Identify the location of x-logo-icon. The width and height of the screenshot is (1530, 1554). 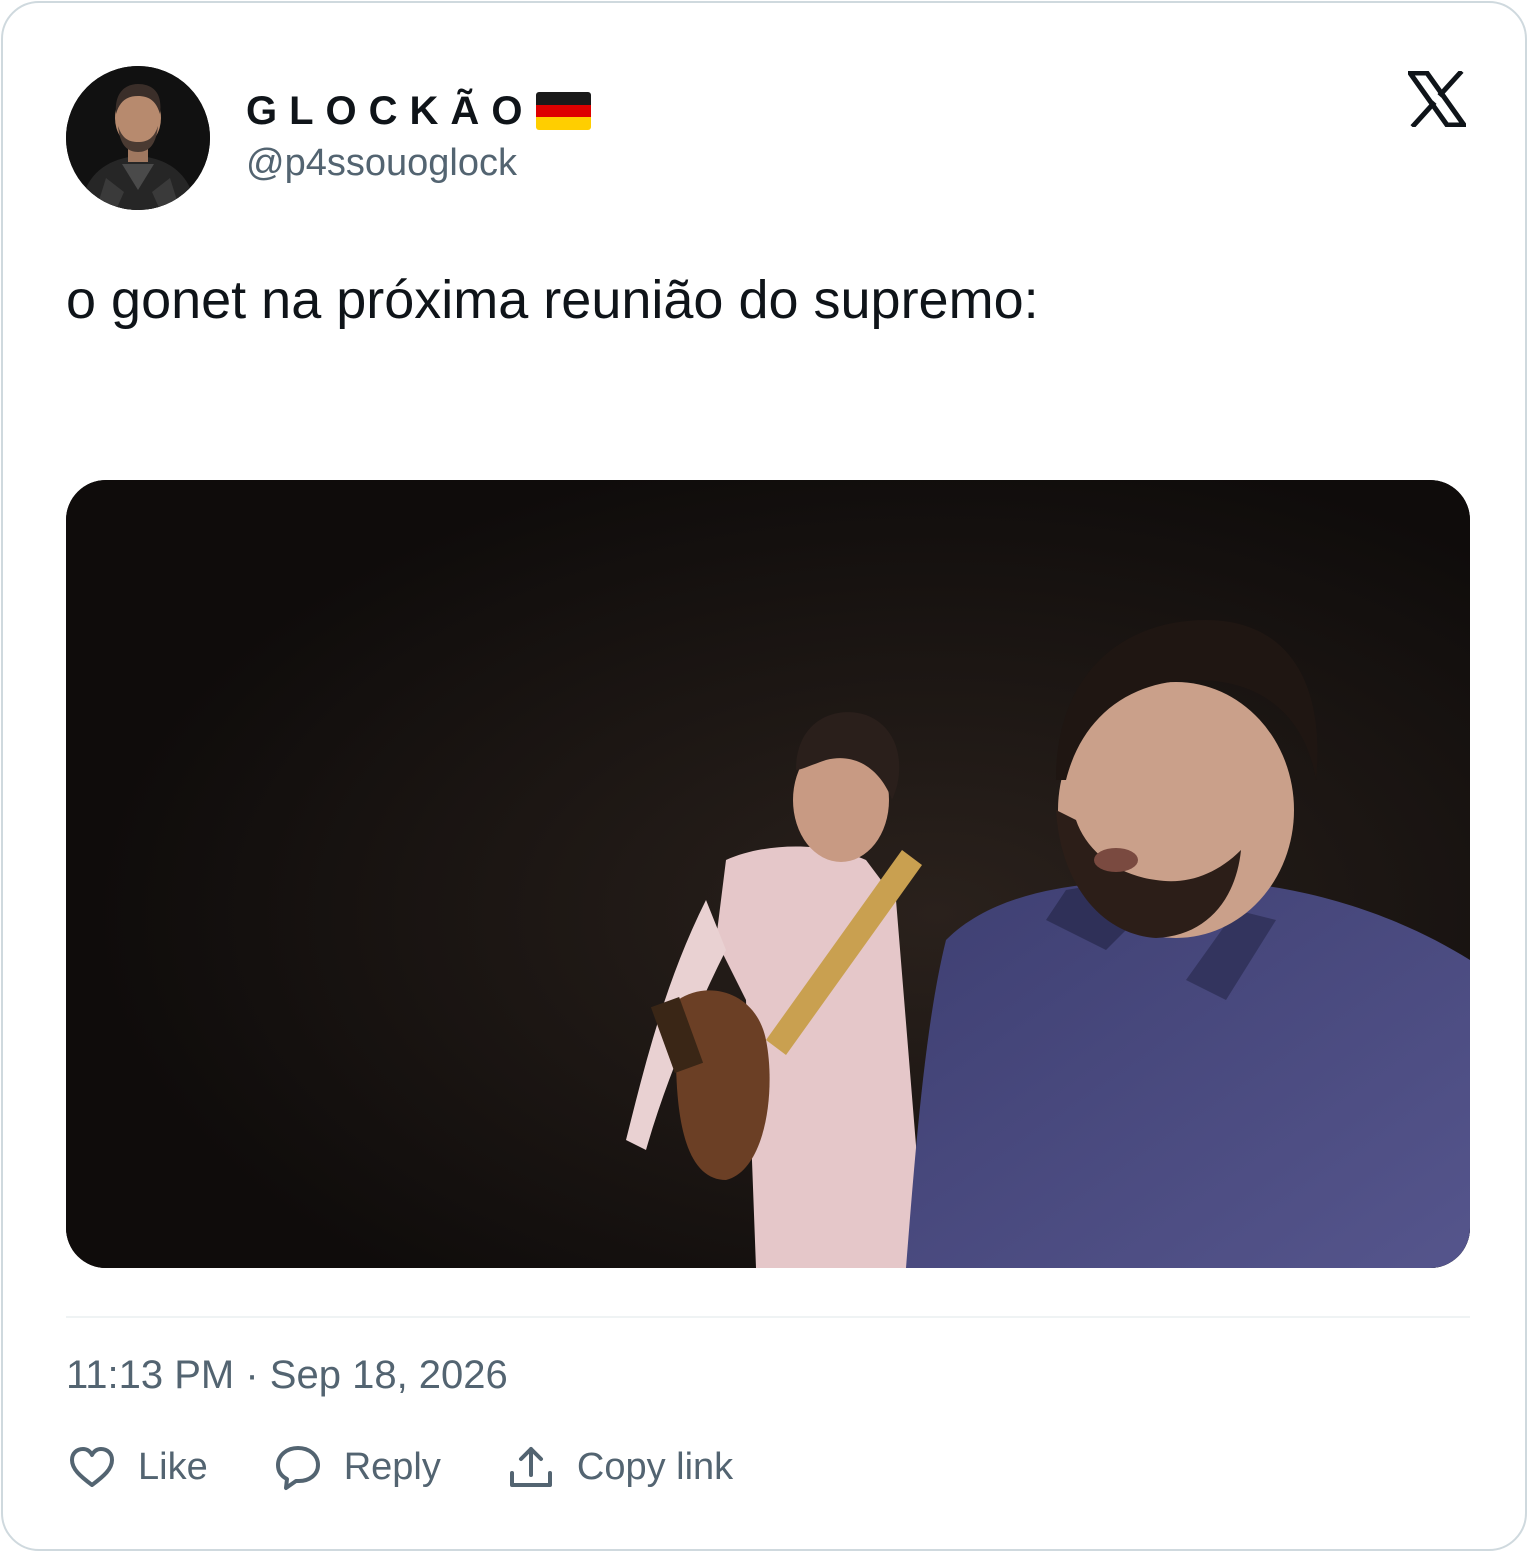
(1437, 99).